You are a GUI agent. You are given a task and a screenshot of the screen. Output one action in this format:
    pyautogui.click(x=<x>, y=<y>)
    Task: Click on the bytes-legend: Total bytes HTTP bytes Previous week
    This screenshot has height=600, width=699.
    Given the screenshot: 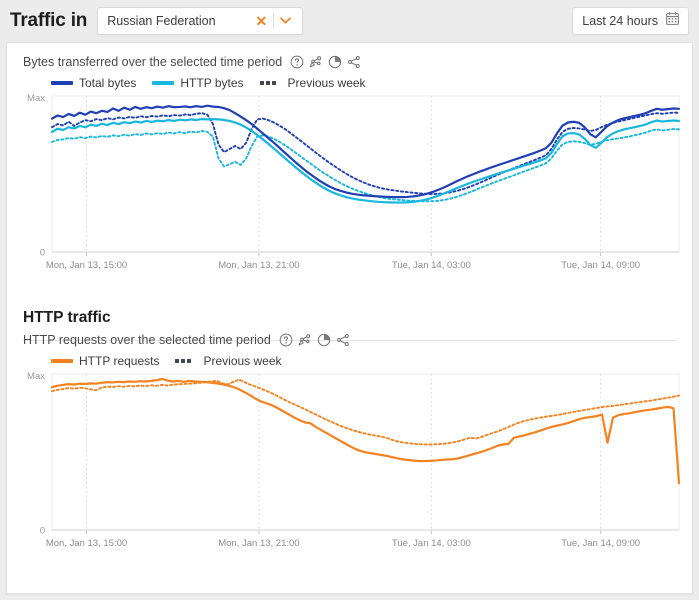 What is the action you would take?
    pyautogui.click(x=349, y=83)
    